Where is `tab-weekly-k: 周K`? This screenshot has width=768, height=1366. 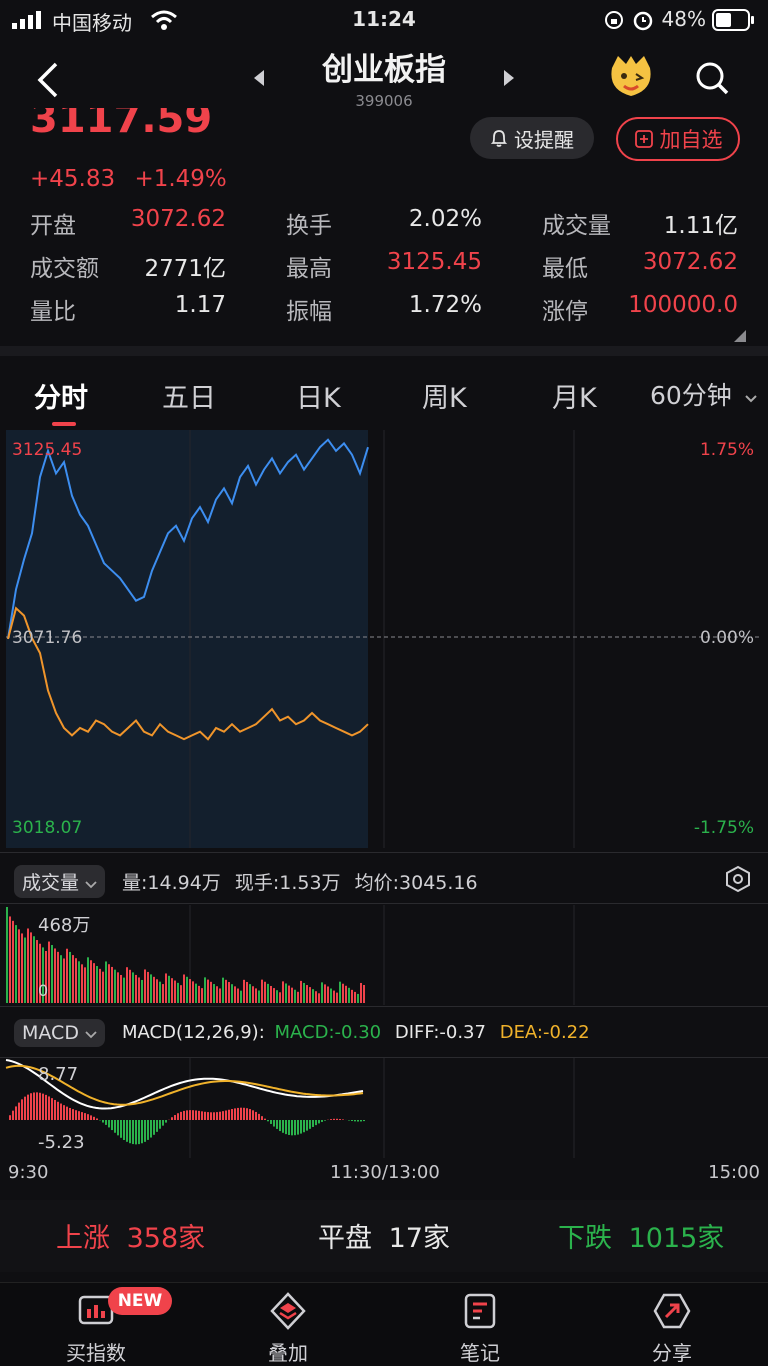
tab-weekly-k: 周K is located at coordinates (444, 395).